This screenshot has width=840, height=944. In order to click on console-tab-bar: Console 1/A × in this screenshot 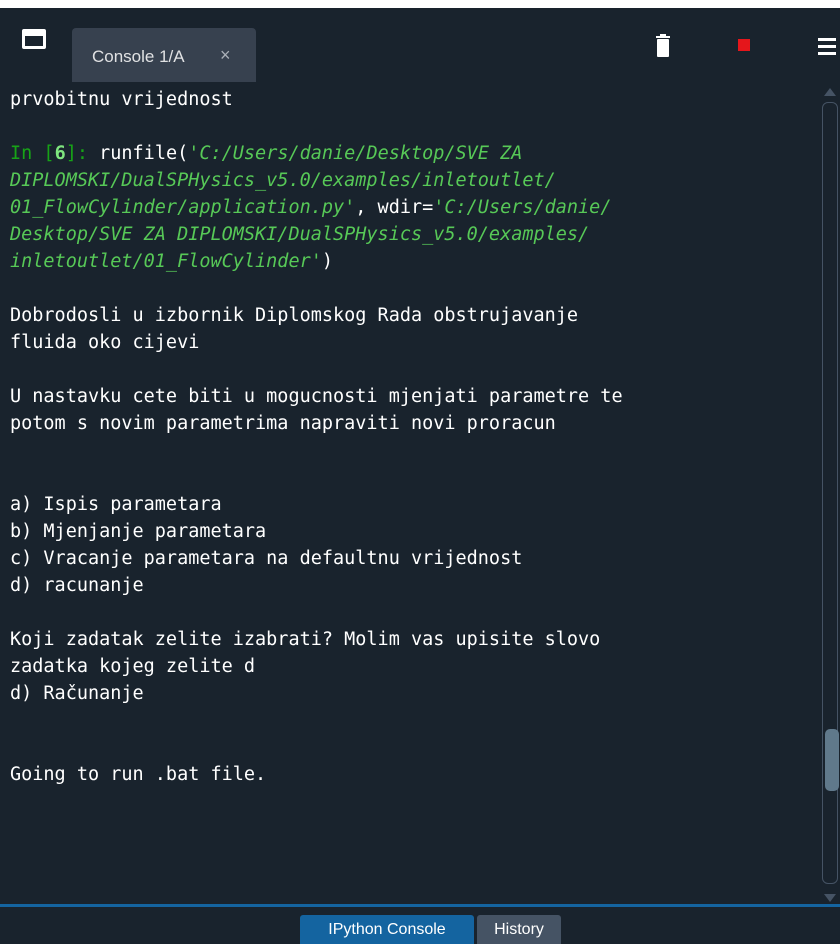, I will do `click(420, 43)`.